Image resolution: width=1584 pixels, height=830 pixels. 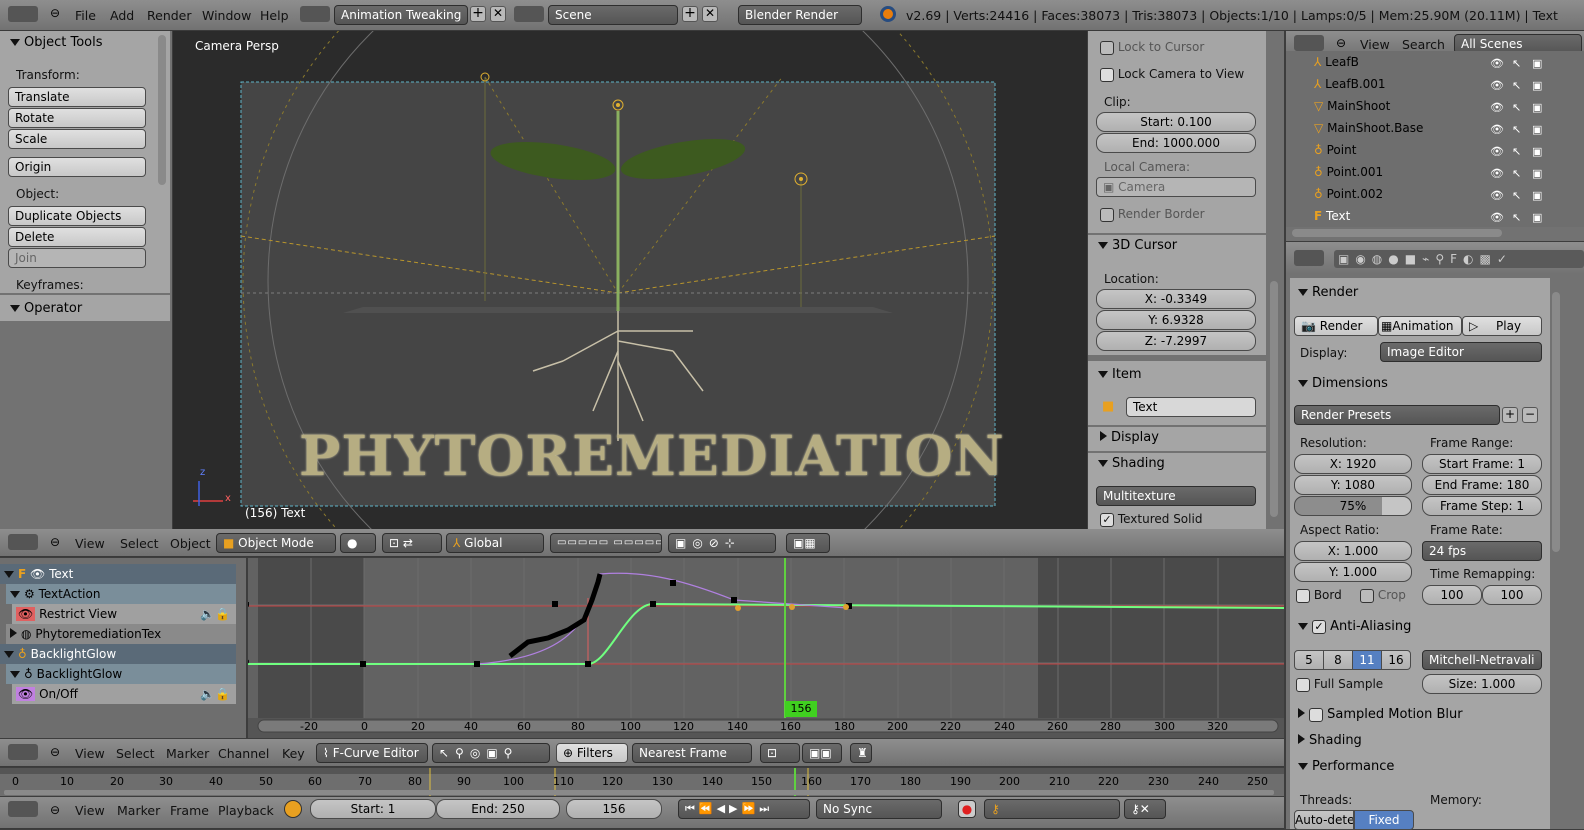 What do you see at coordinates (1152, 214) in the screenshot?
I see `render-border-checkbox: Render Border` at bounding box center [1152, 214].